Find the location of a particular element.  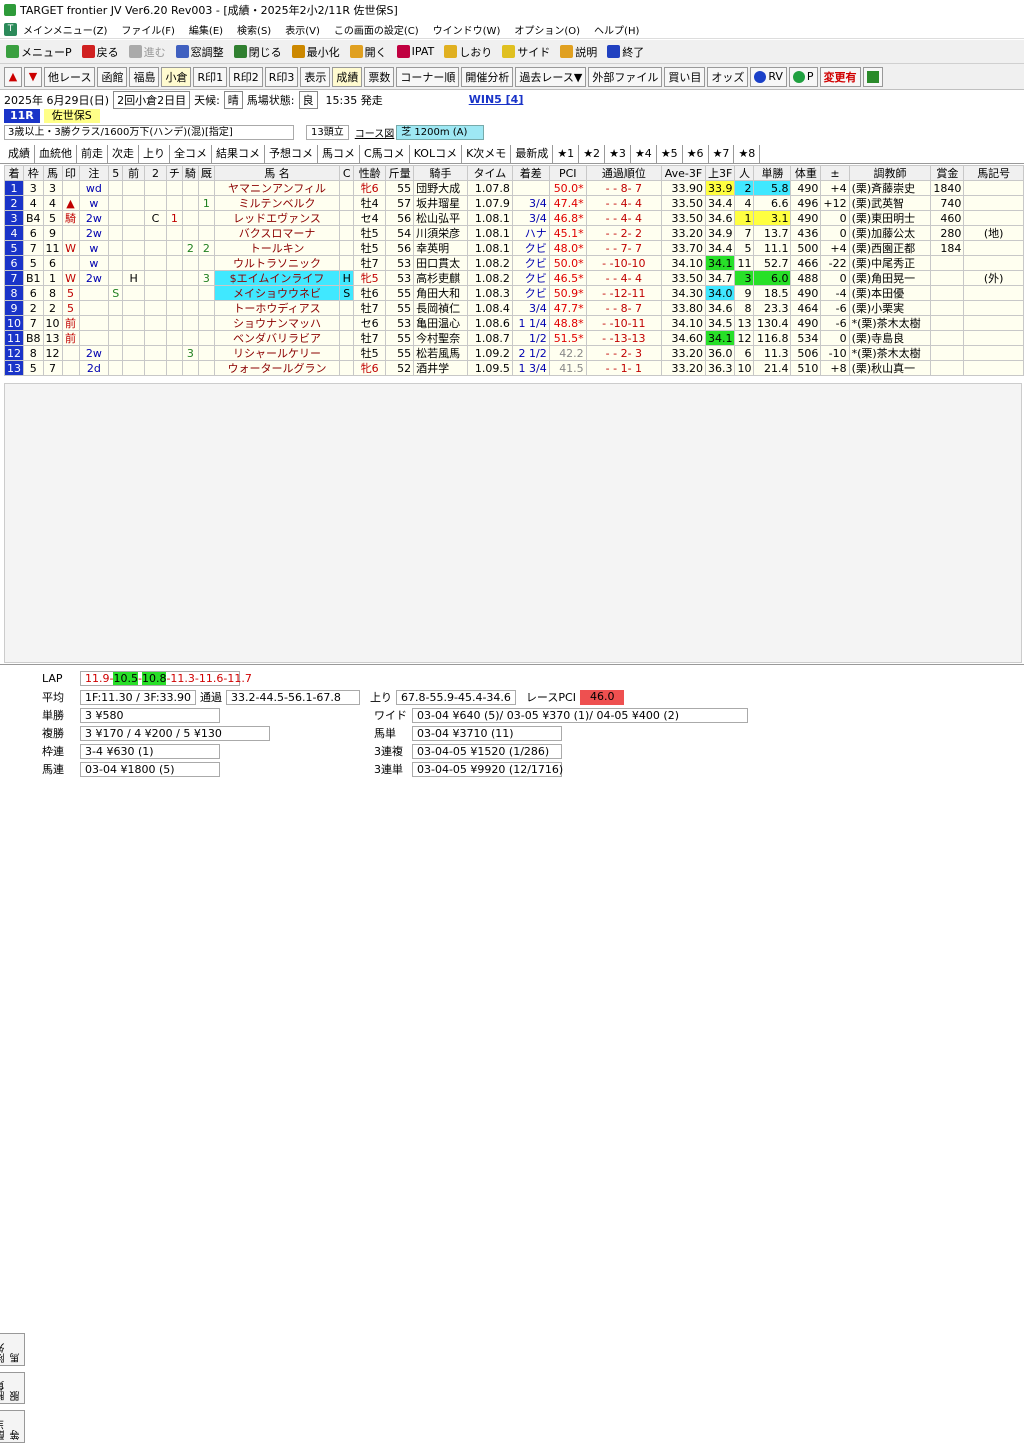

column-header: 注 is located at coordinates (94, 173).